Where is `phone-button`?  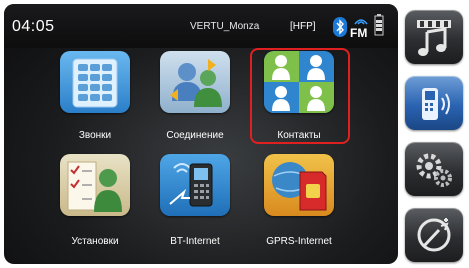
phone-button is located at coordinates (434, 103).